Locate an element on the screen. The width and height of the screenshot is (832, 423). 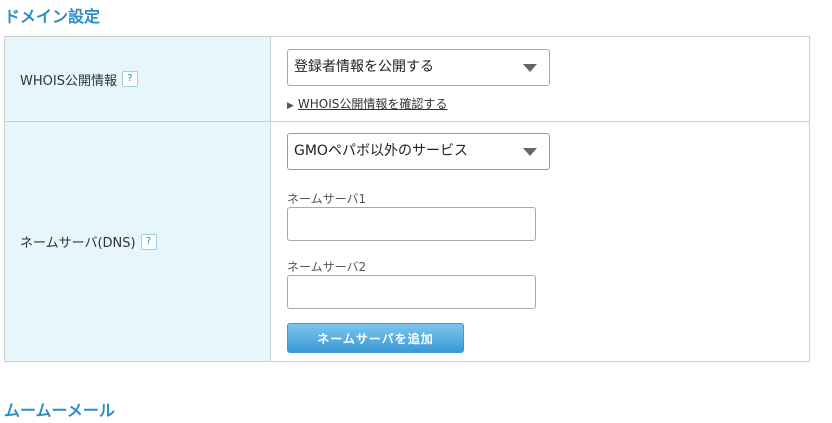
nameserver1-label: ネームサーバ1 is located at coordinates (327, 199).